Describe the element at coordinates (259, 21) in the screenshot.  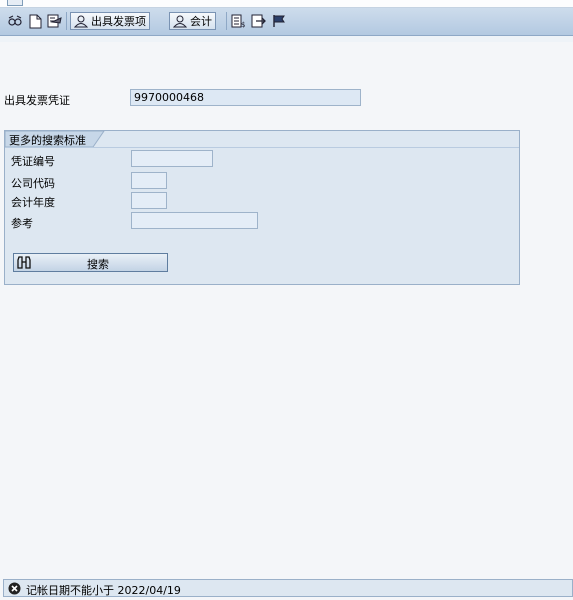
I see `export-icon` at that location.